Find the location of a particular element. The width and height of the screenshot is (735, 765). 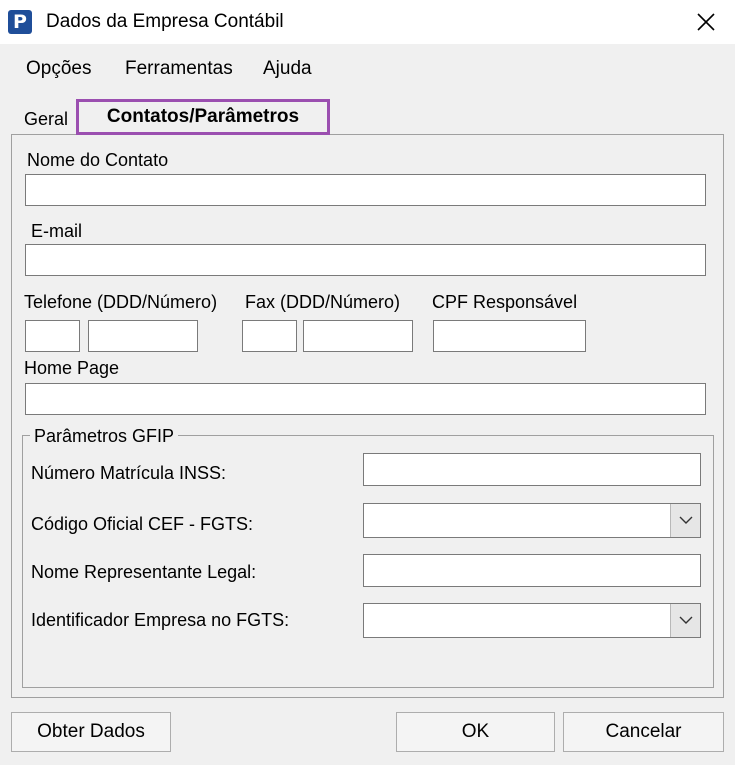

representante-legal-input is located at coordinates (532, 570).